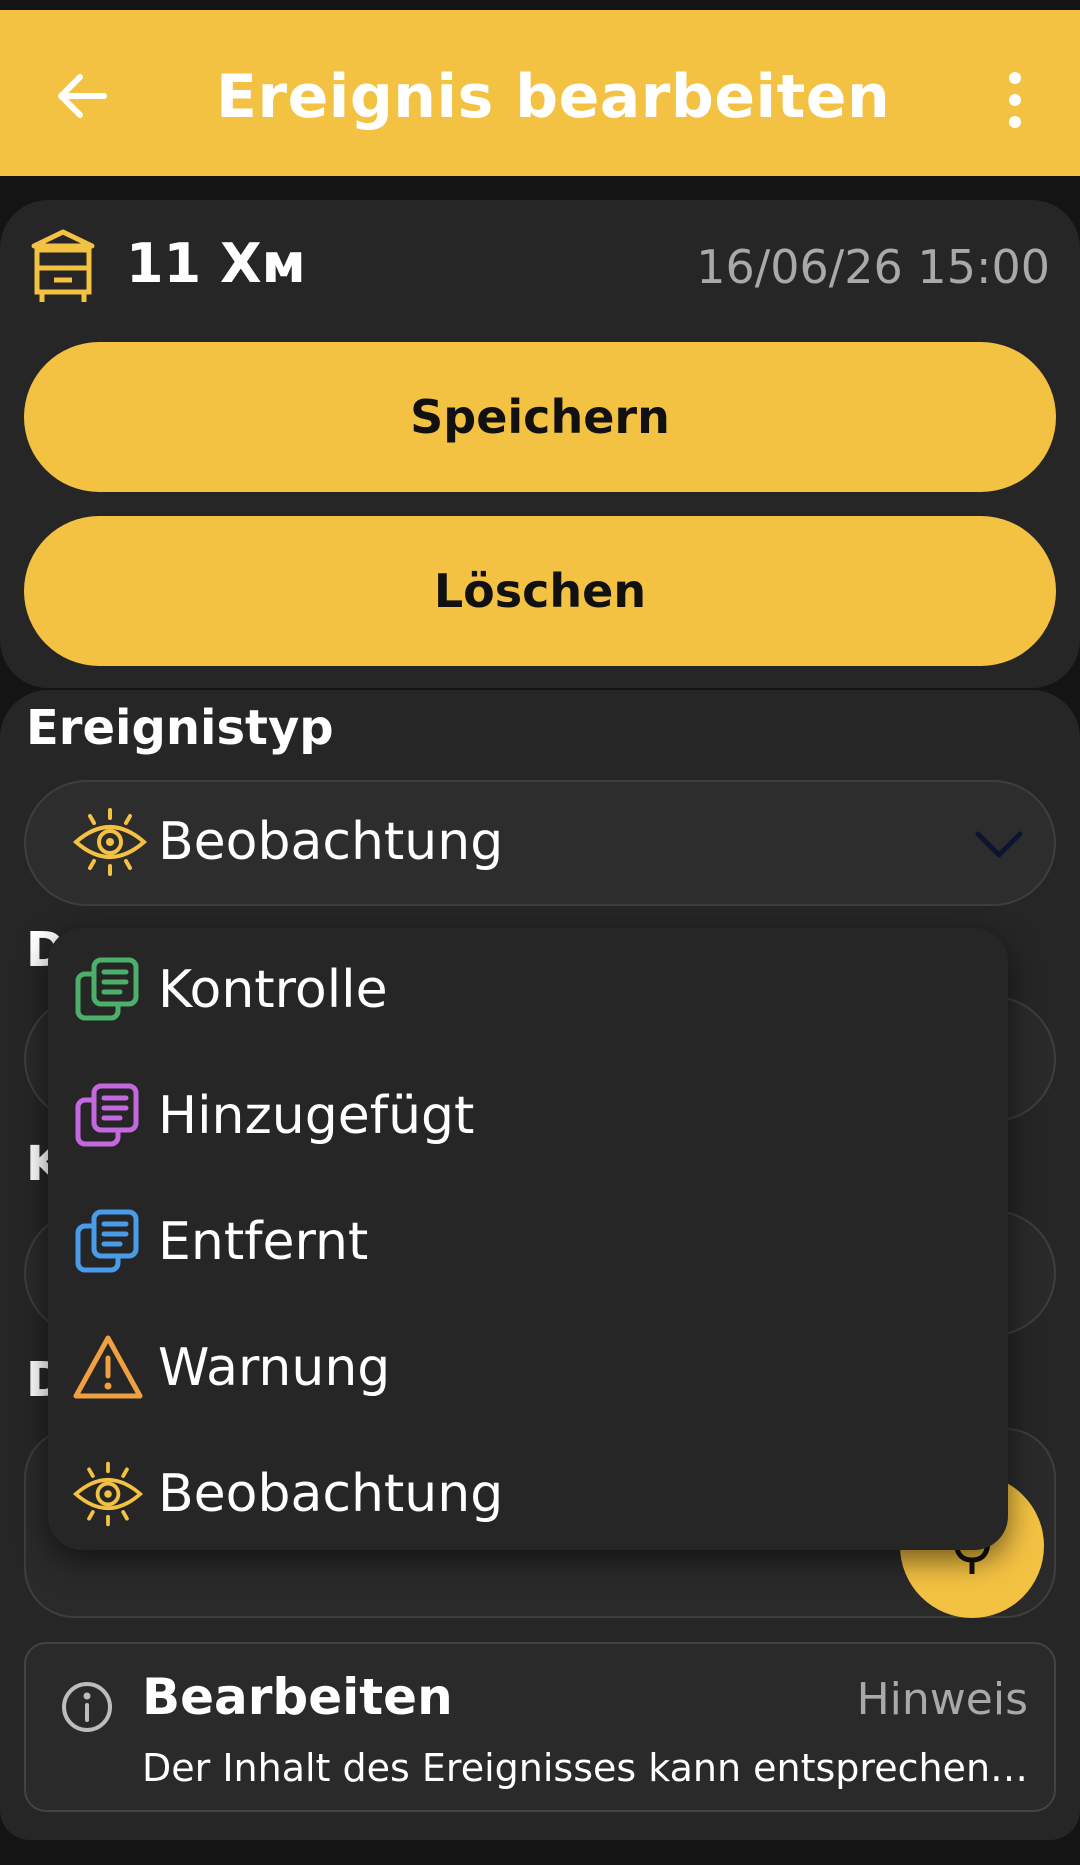 The width and height of the screenshot is (1080, 1865). What do you see at coordinates (274, 1368) in the screenshot?
I see `dropdown-option-label: Warnung` at bounding box center [274, 1368].